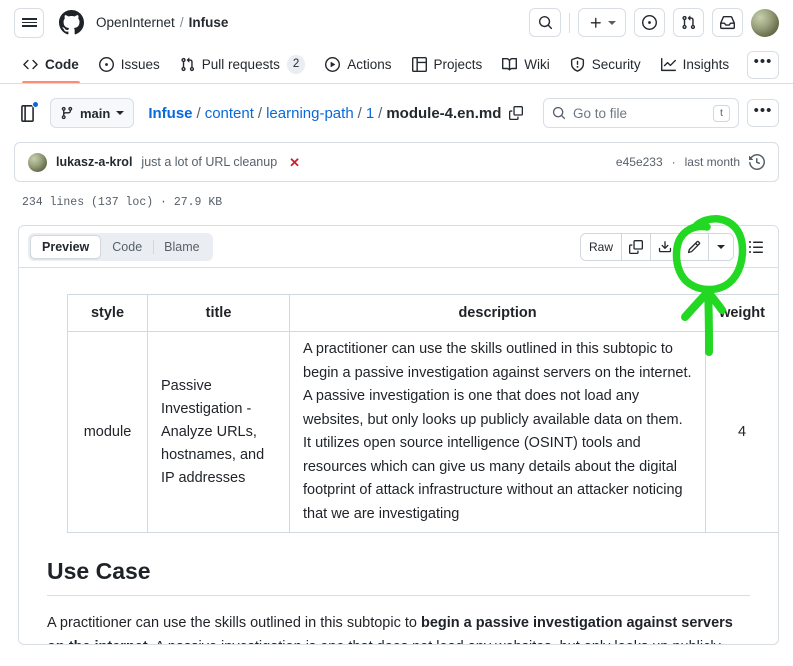 This screenshot has width=793, height=666. I want to click on tab-security: Security, so click(605, 64).